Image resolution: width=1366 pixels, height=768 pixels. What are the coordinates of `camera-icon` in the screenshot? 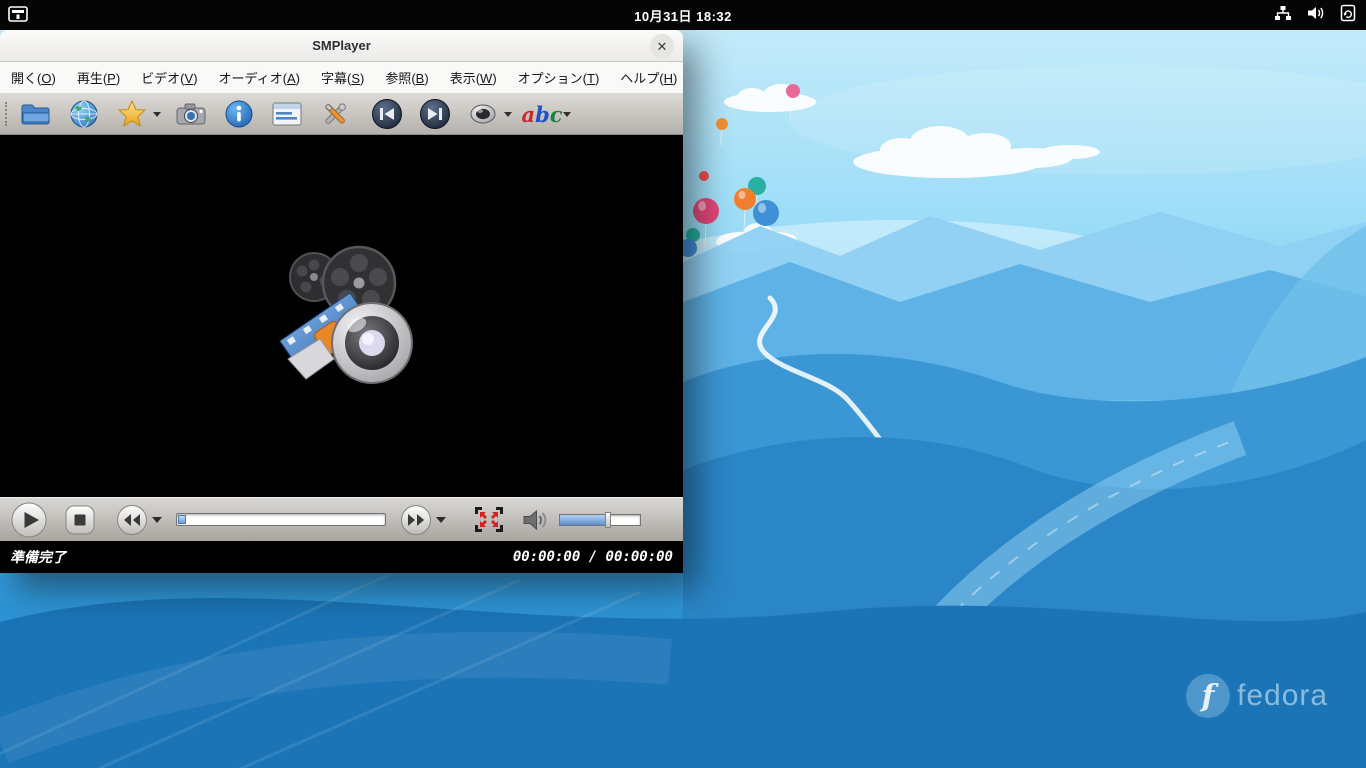 It's located at (191, 114).